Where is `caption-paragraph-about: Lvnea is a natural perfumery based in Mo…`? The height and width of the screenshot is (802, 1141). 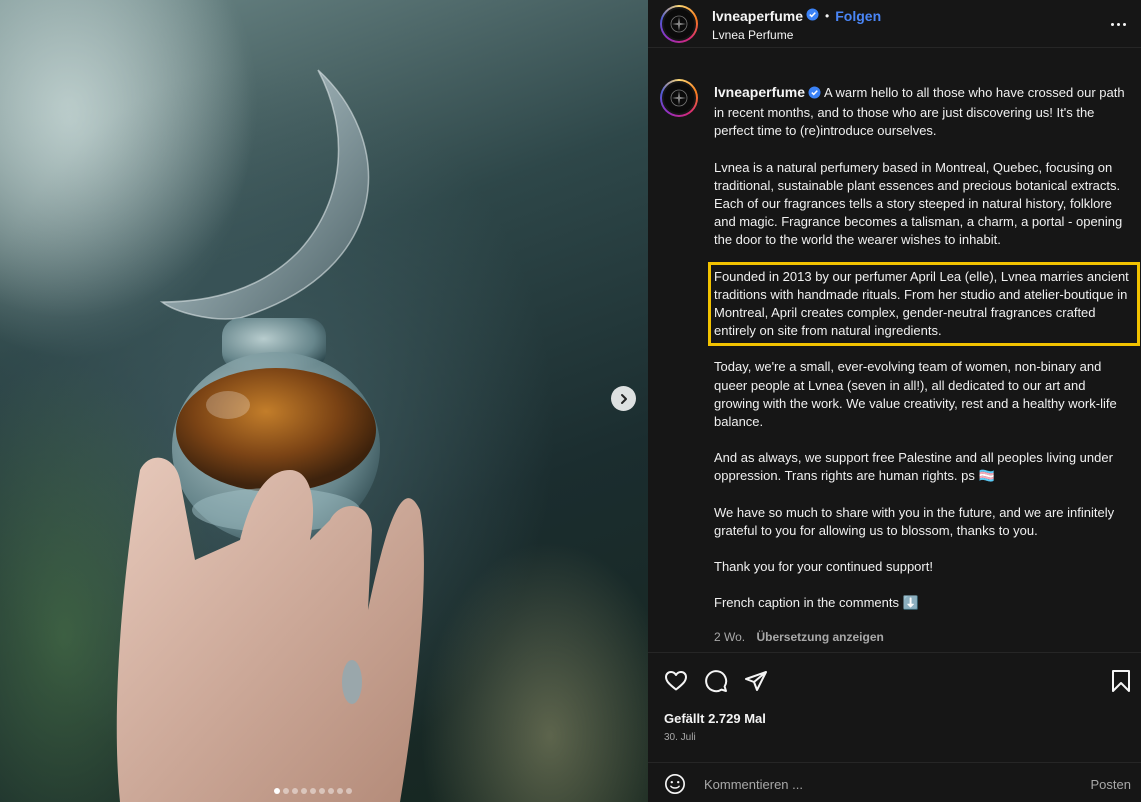
caption-paragraph-about: Lvnea is a natural perfumery based in Mo… is located at coordinates (918, 203).